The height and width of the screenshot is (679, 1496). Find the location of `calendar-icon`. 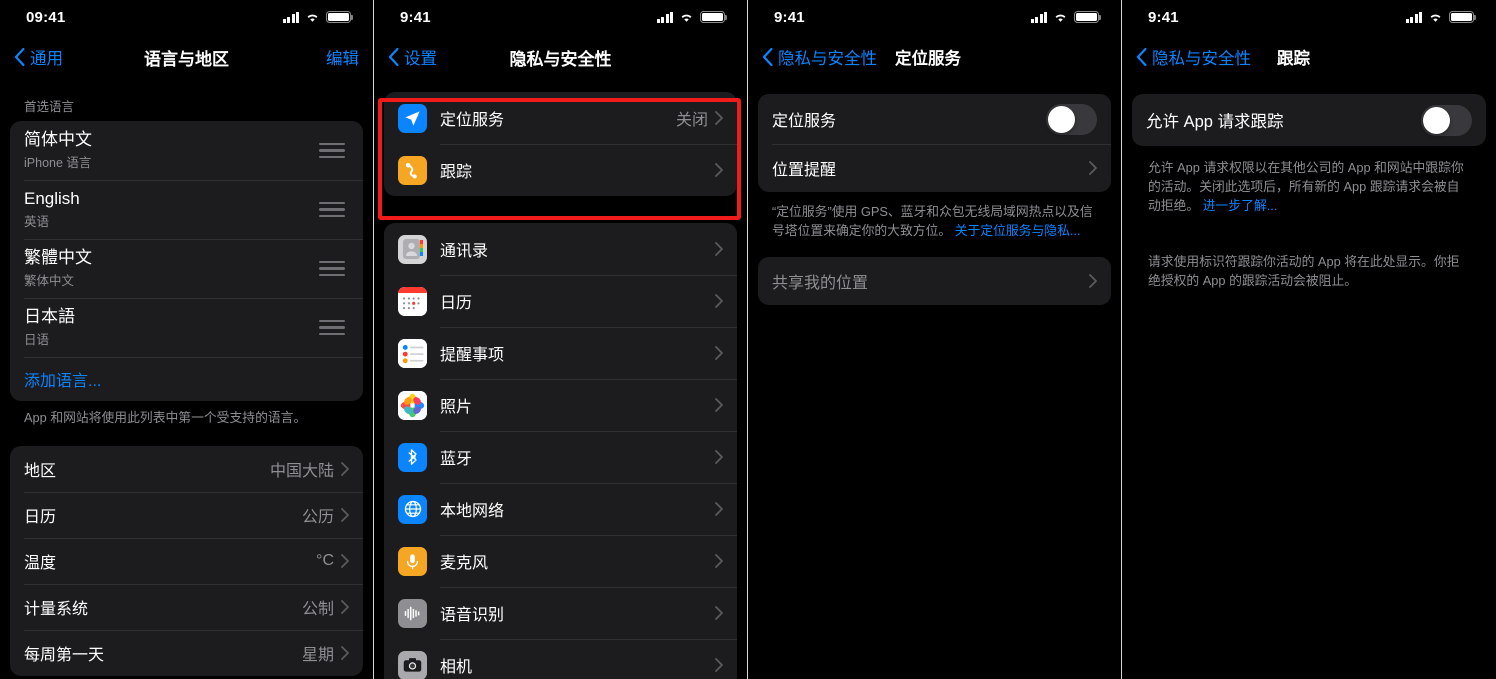

calendar-icon is located at coordinates (412, 301).